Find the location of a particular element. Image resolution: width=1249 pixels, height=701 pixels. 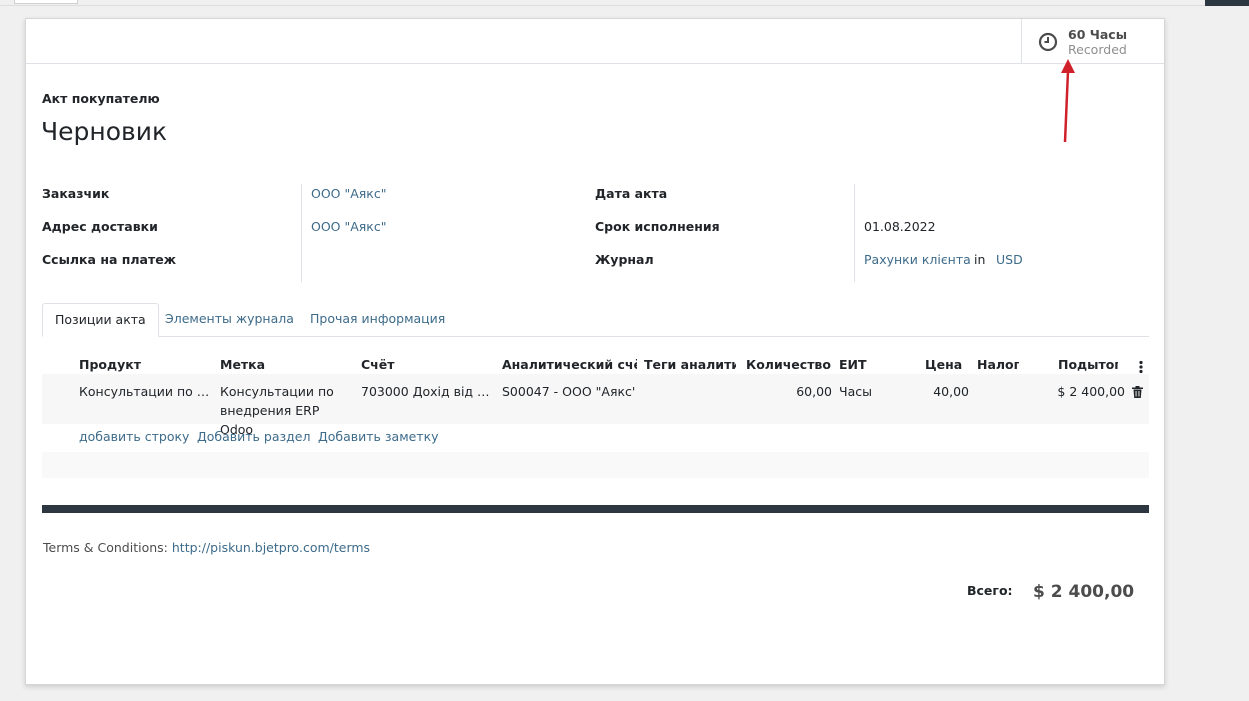

add-note-button: Добавить заметку is located at coordinates (378, 436).